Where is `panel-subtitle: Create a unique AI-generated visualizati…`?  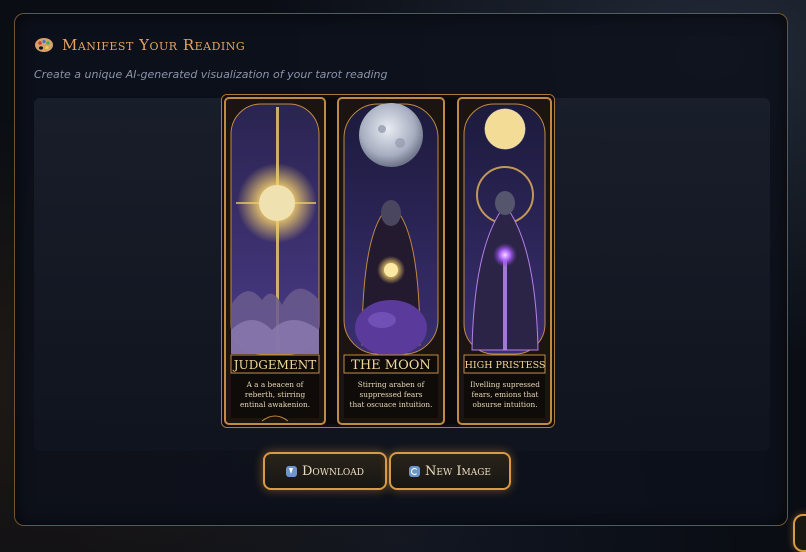 panel-subtitle: Create a unique AI-generated visualizati… is located at coordinates (211, 74).